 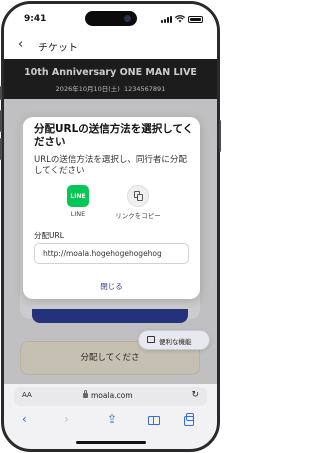 I want to click on copy-icon, so click(x=138, y=196).